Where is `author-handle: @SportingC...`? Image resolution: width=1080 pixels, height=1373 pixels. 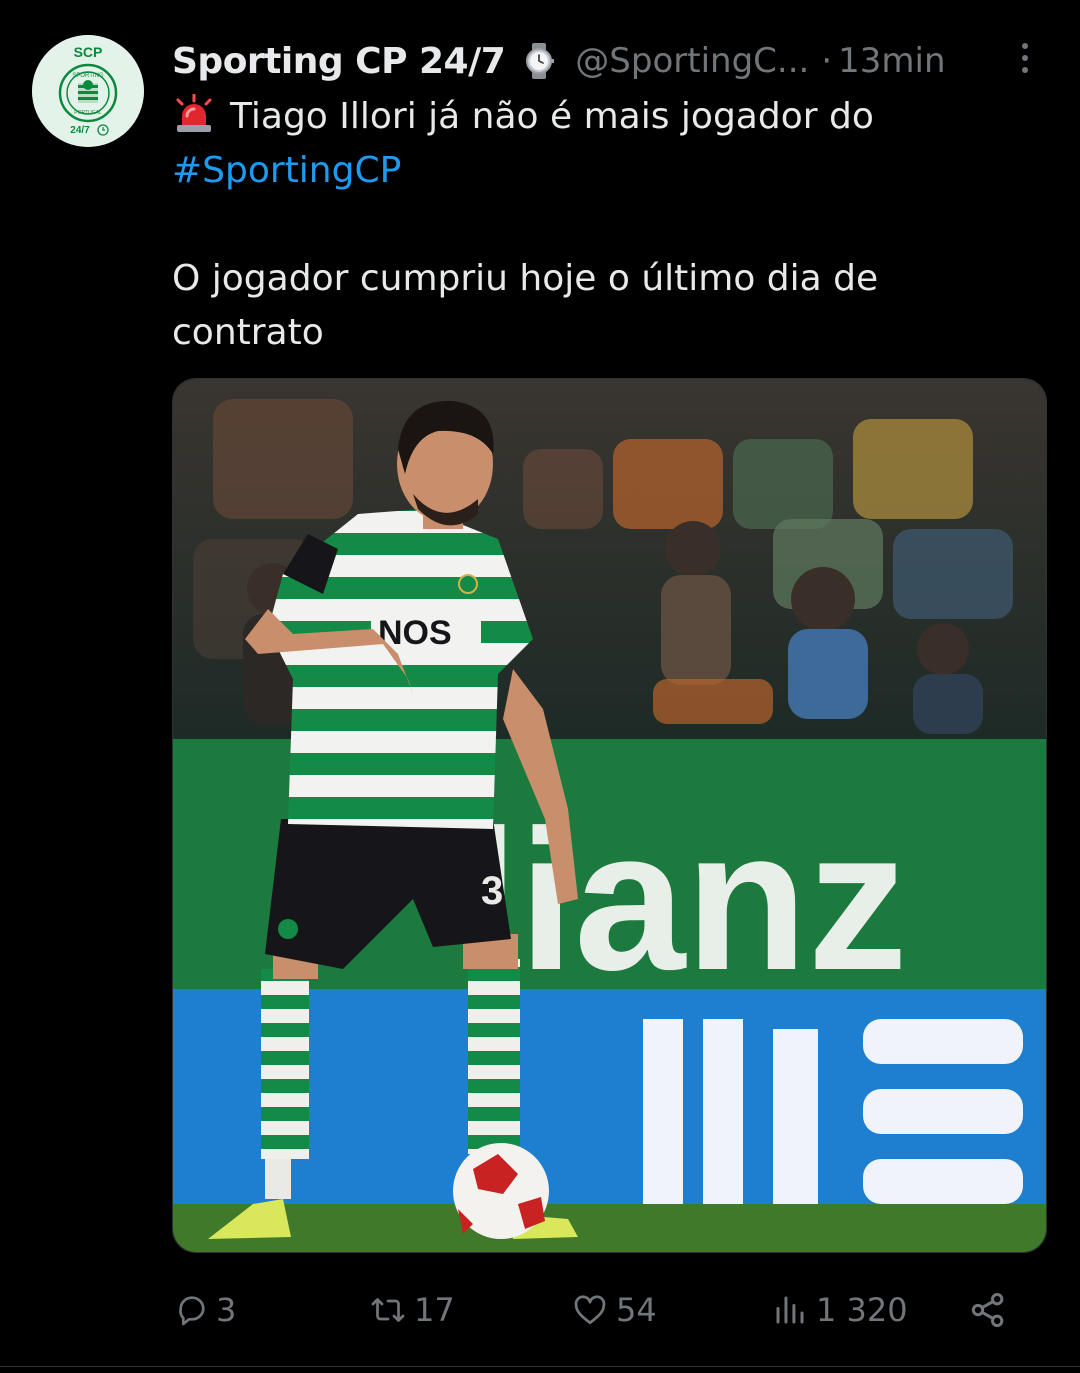 author-handle: @SportingC... is located at coordinates (692, 61).